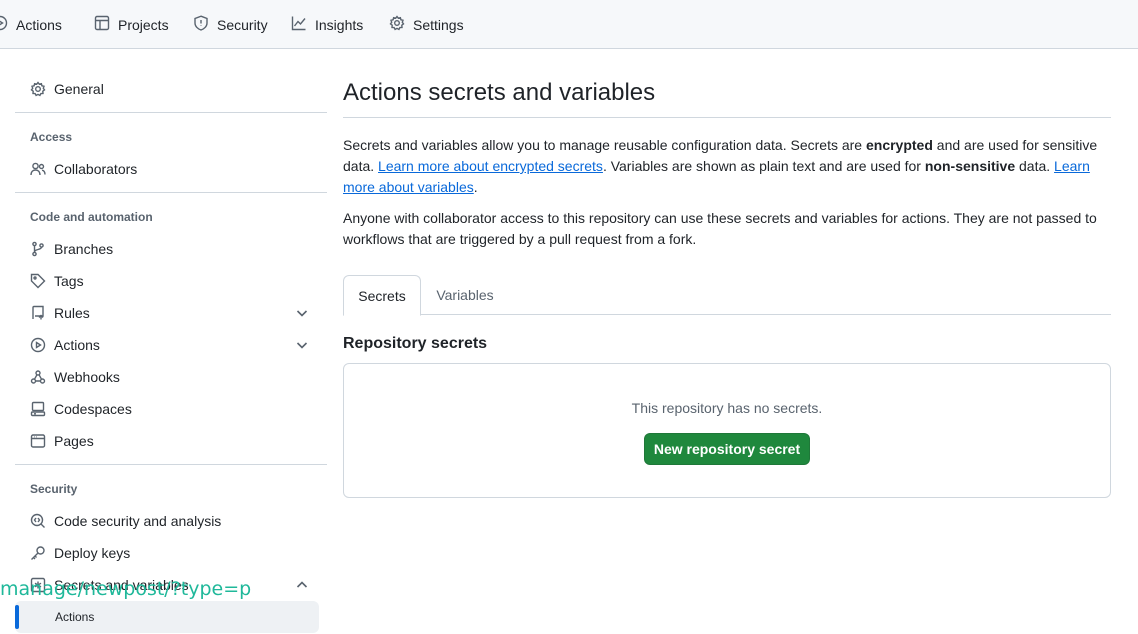  I want to click on nav-tab-insights: Insights, so click(327, 24).